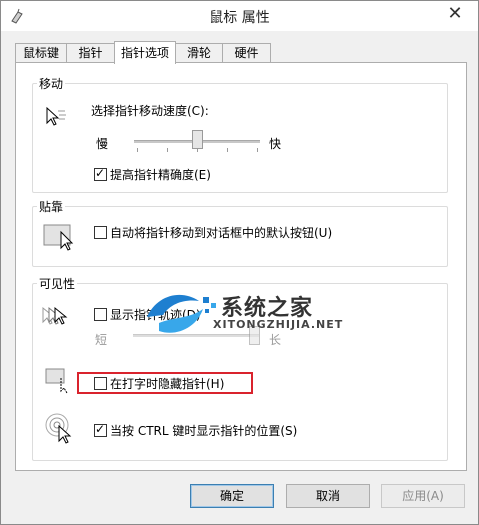  Describe the element at coordinates (51, 206) in the screenshot. I see `snap-group-label: 贴靠` at that location.